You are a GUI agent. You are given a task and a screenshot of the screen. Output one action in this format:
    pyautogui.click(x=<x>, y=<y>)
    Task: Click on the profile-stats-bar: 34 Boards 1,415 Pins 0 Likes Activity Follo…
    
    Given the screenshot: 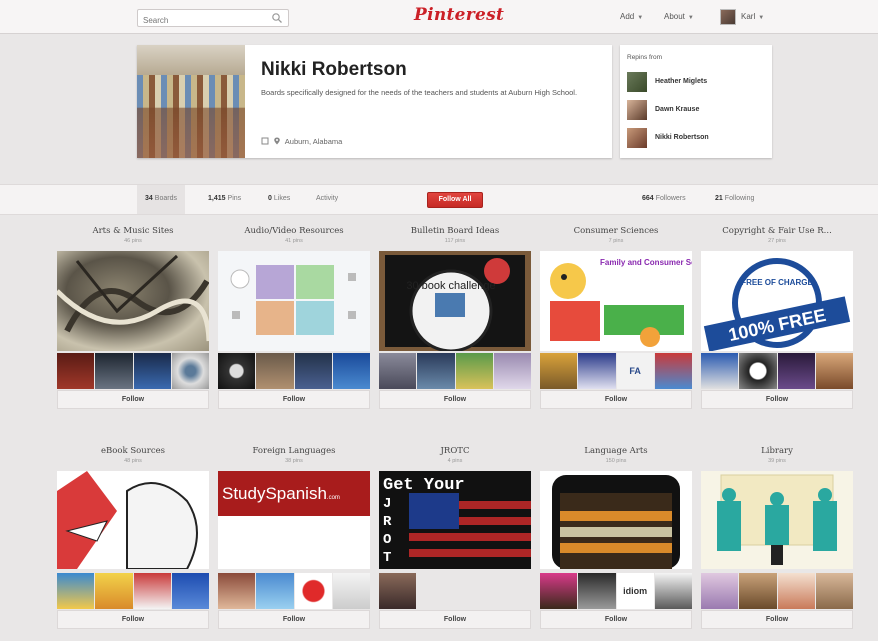 What is the action you would take?
    pyautogui.click(x=439, y=199)
    